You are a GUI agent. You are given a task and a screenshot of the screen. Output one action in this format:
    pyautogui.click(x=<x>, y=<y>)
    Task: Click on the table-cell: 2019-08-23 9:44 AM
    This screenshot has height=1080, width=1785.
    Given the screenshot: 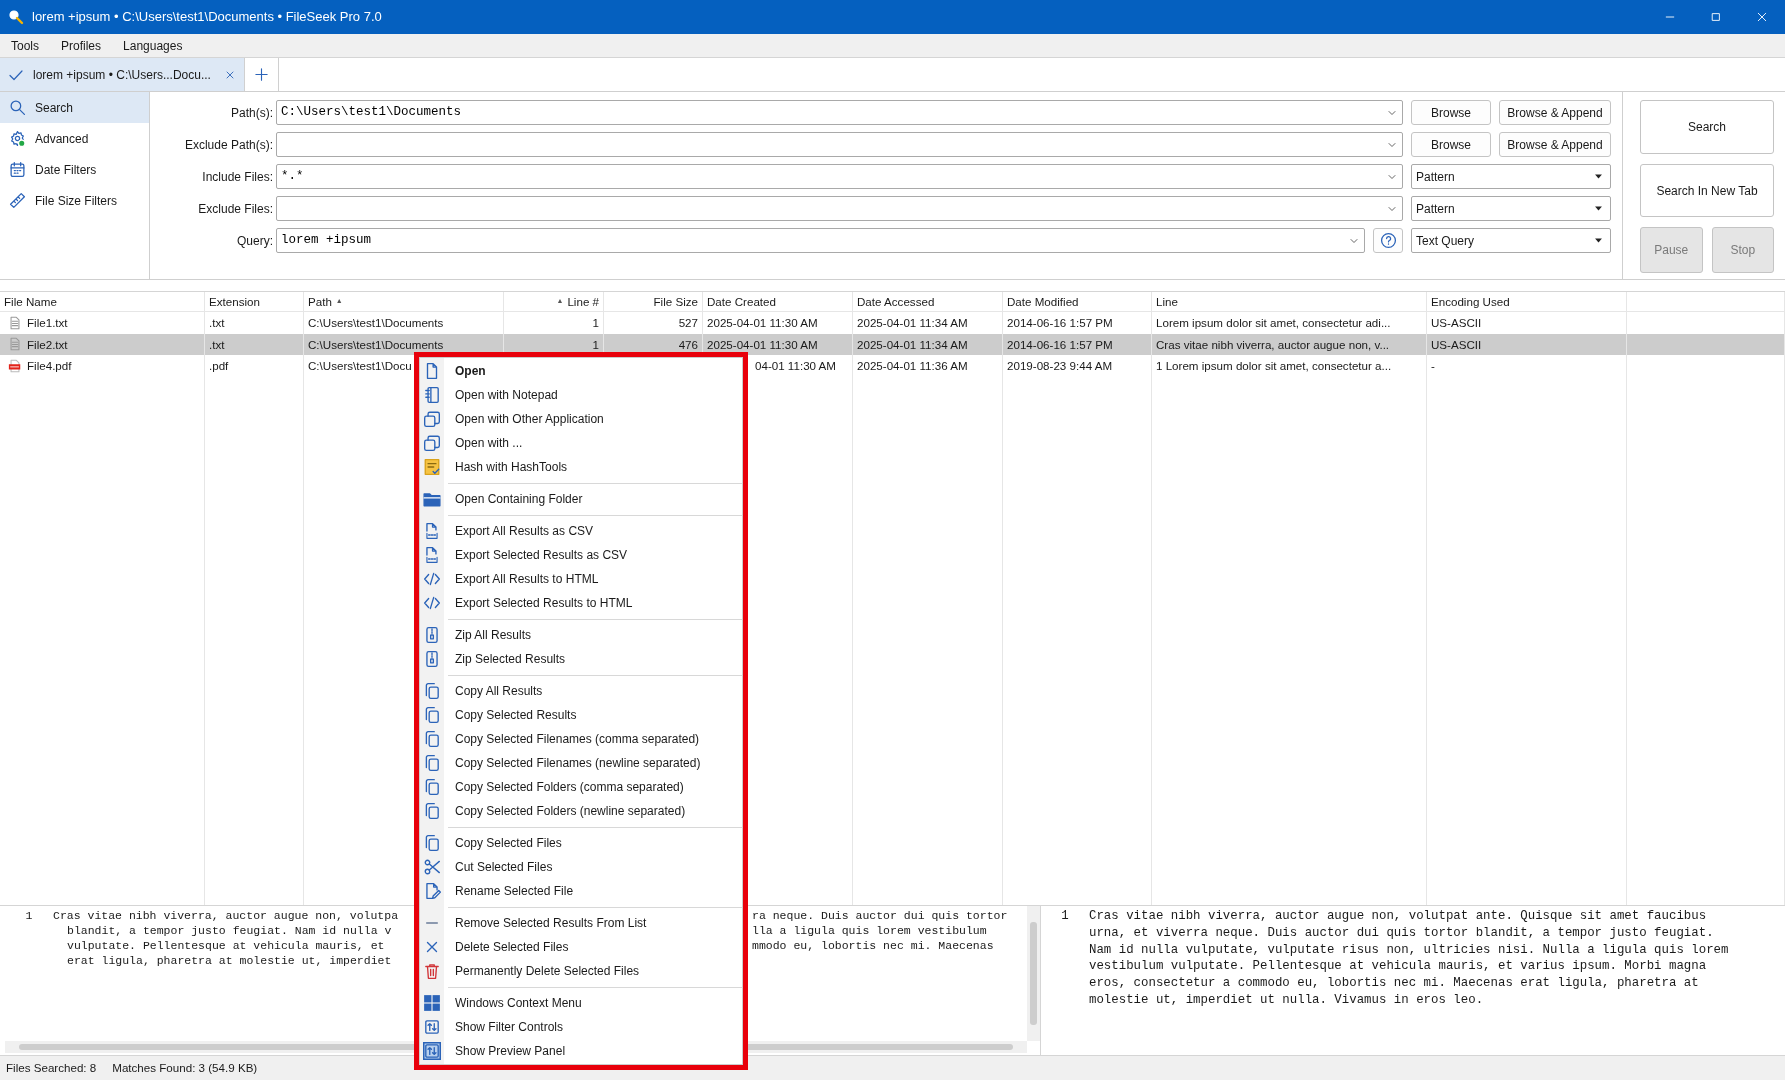 What is the action you would take?
    pyautogui.click(x=1077, y=366)
    